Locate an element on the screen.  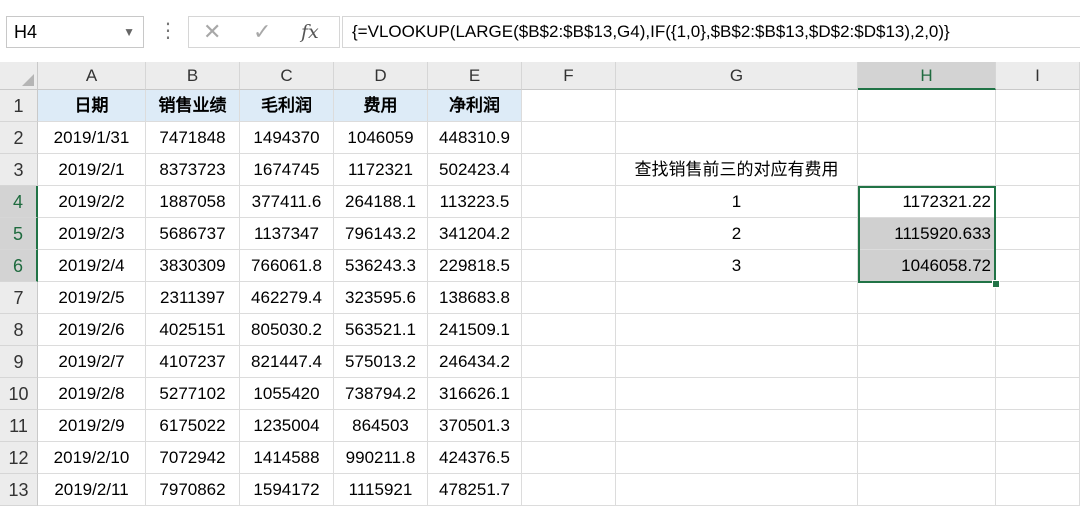
number-cell: 5686737 is located at coordinates (193, 234).